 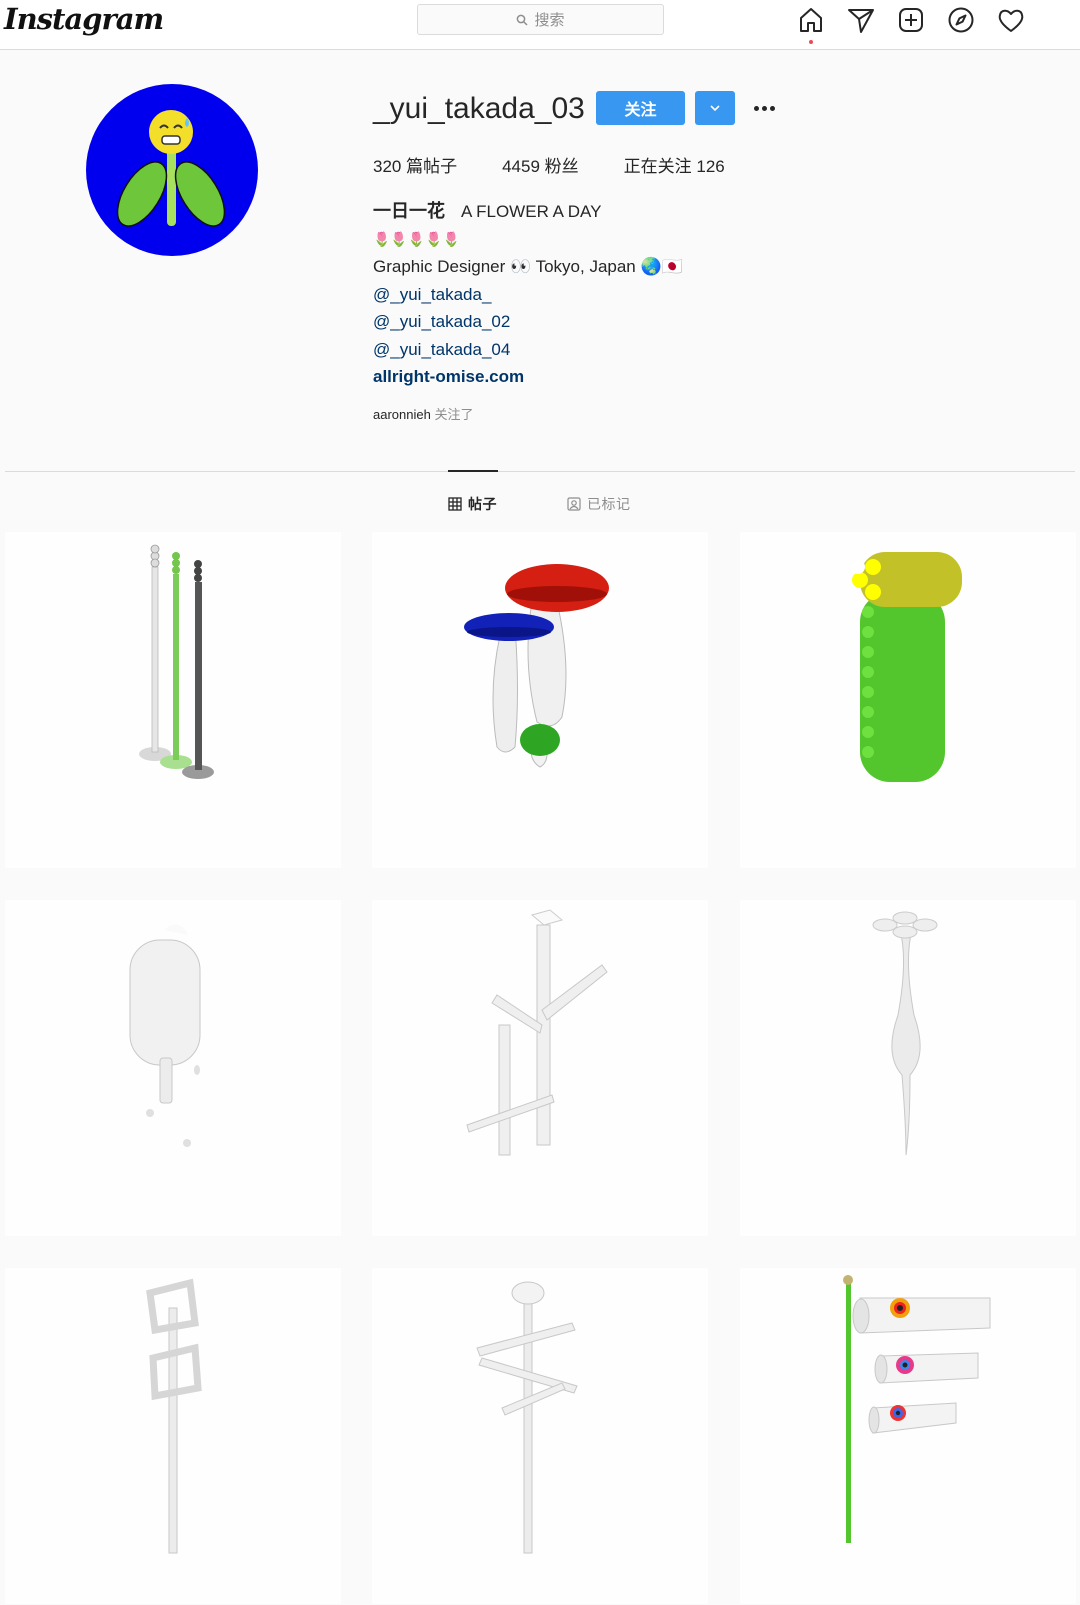 I want to click on grid-icon, so click(x=455, y=504).